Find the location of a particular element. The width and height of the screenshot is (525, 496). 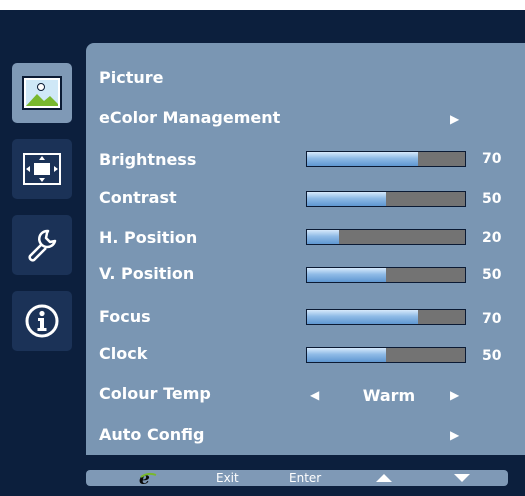

auto-config-item: Auto Config is located at coordinates (151, 435).